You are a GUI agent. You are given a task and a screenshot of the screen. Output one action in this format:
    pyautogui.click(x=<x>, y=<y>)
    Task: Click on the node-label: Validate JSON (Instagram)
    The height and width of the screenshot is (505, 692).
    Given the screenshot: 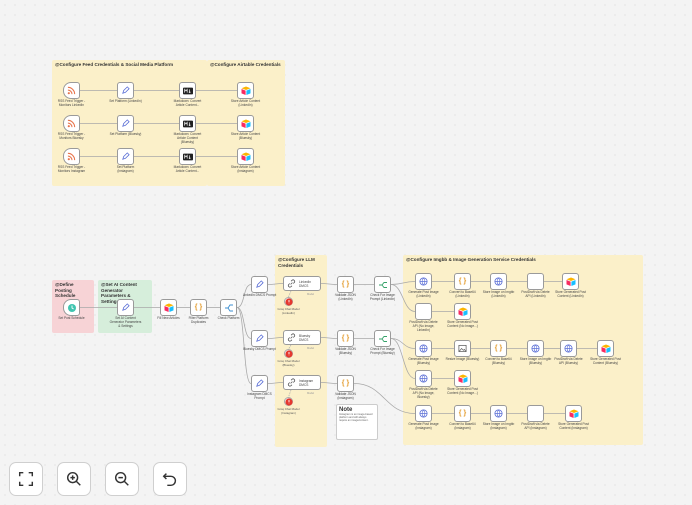 What is the action you would take?
    pyautogui.click(x=345, y=396)
    